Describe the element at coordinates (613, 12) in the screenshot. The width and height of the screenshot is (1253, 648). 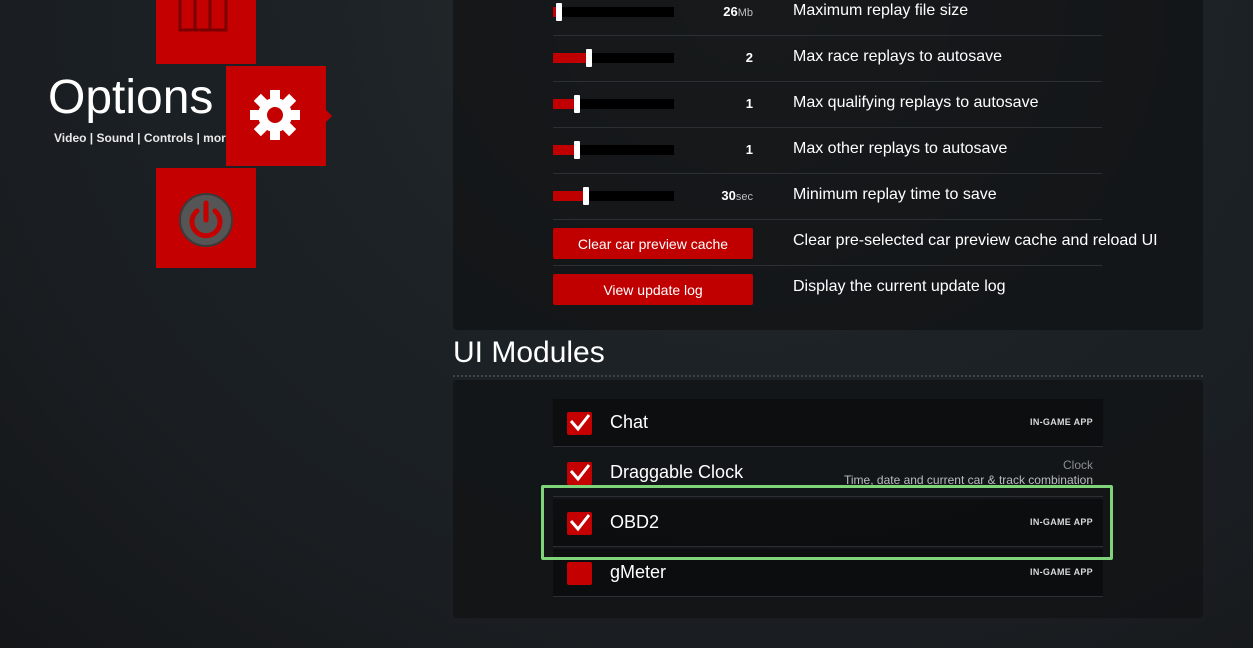
I see `replay-size-slider` at that location.